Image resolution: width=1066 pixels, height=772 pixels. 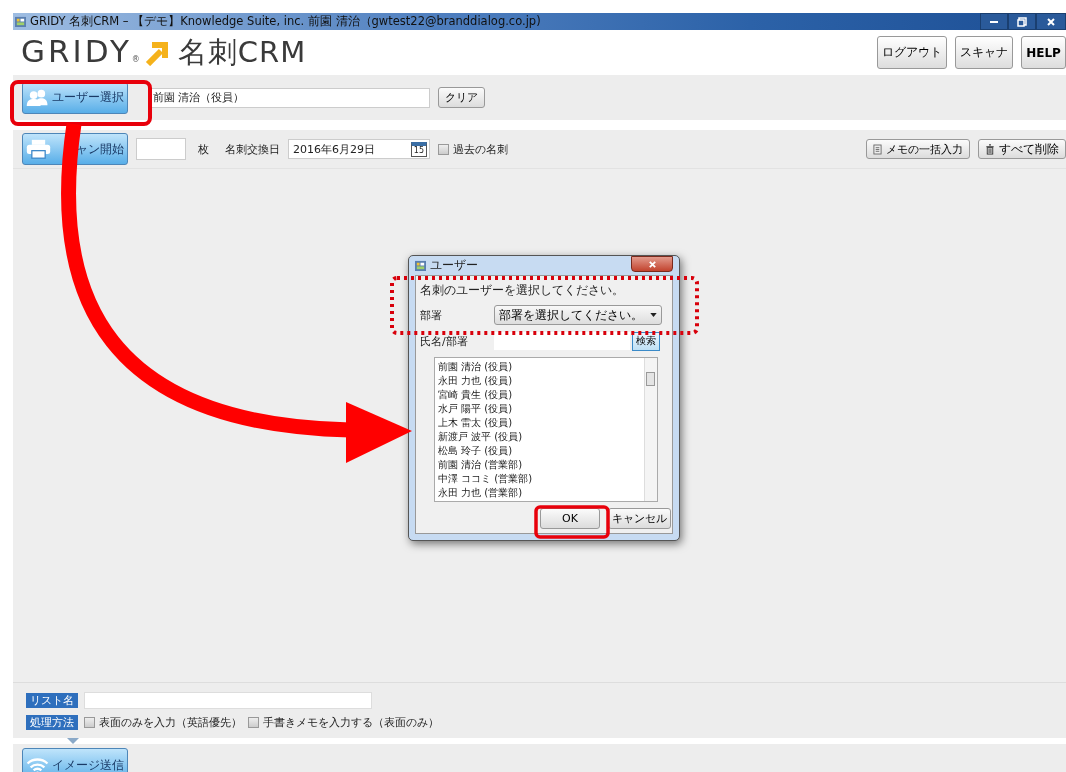 What do you see at coordinates (650, 429) in the screenshot?
I see `scrollbar` at bounding box center [650, 429].